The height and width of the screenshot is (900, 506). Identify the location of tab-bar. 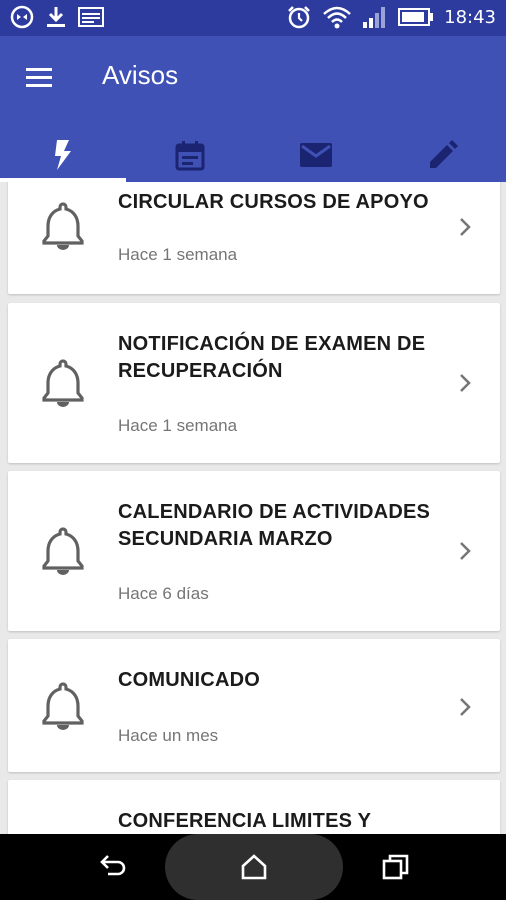
(253, 155).